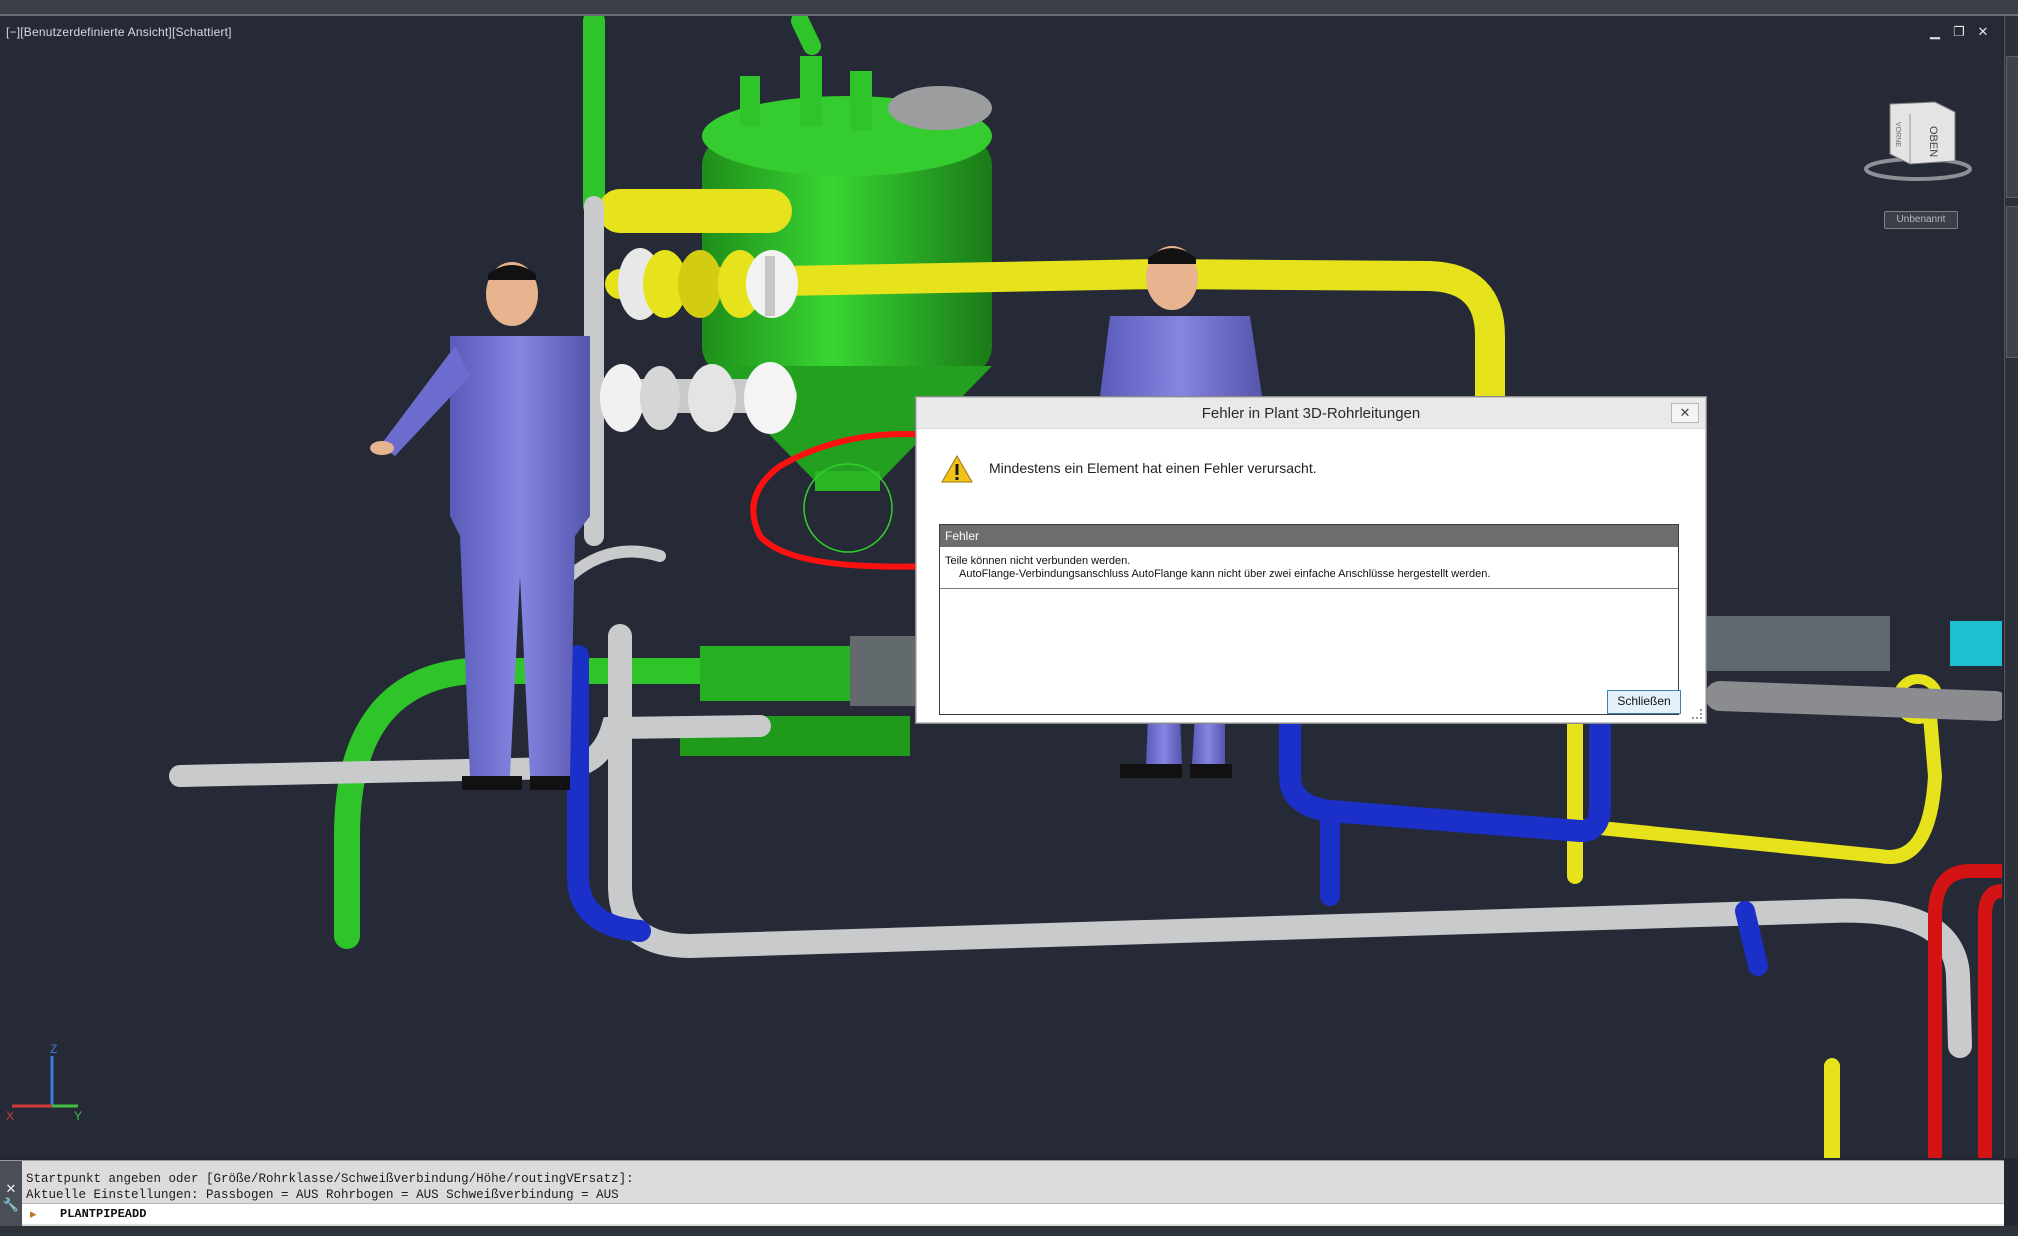 Image resolution: width=2018 pixels, height=1236 pixels. Describe the element at coordinates (10, 1116) in the screenshot. I see `ucs-x-label: X` at that location.